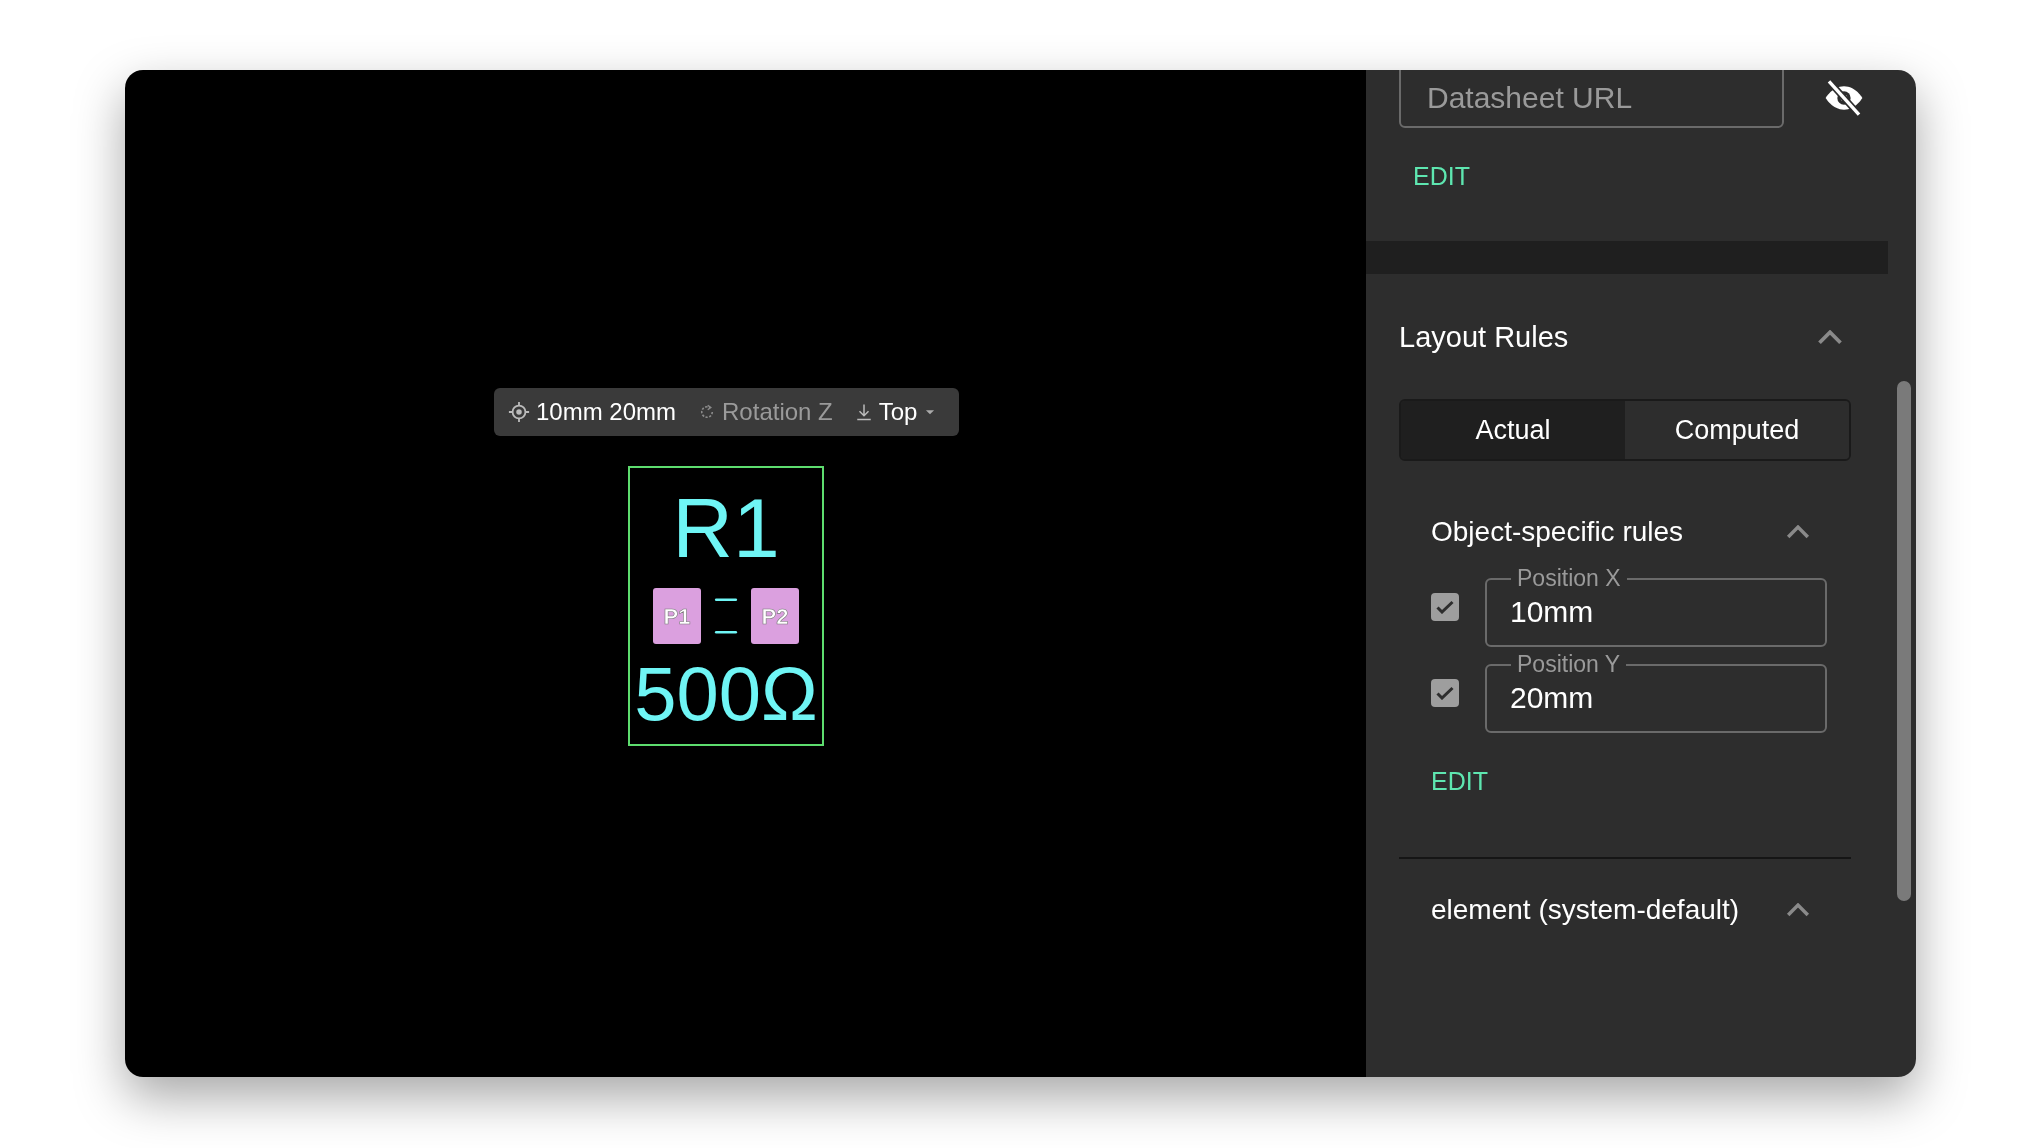 This screenshot has height=1148, width=2040. What do you see at coordinates (1558, 532) in the screenshot?
I see `group-title: Object-specific rules` at bounding box center [1558, 532].